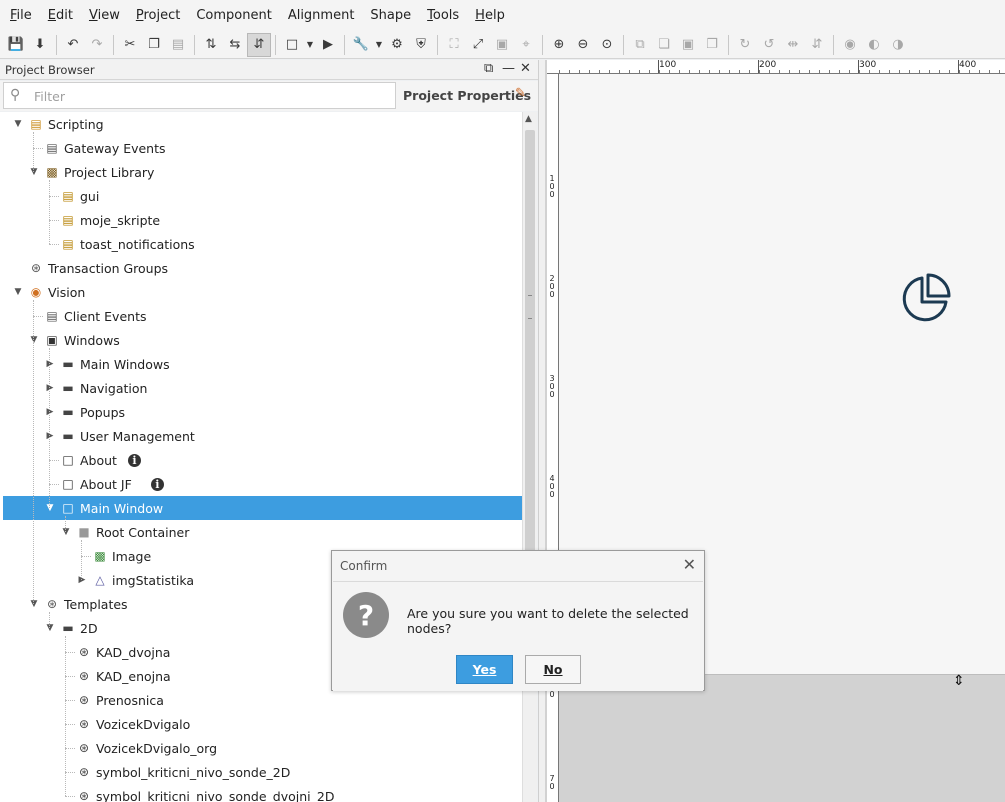 This screenshot has width=1005, height=802. Describe the element at coordinates (321, 15) in the screenshot. I see `menu-alignment: Alignment` at that location.